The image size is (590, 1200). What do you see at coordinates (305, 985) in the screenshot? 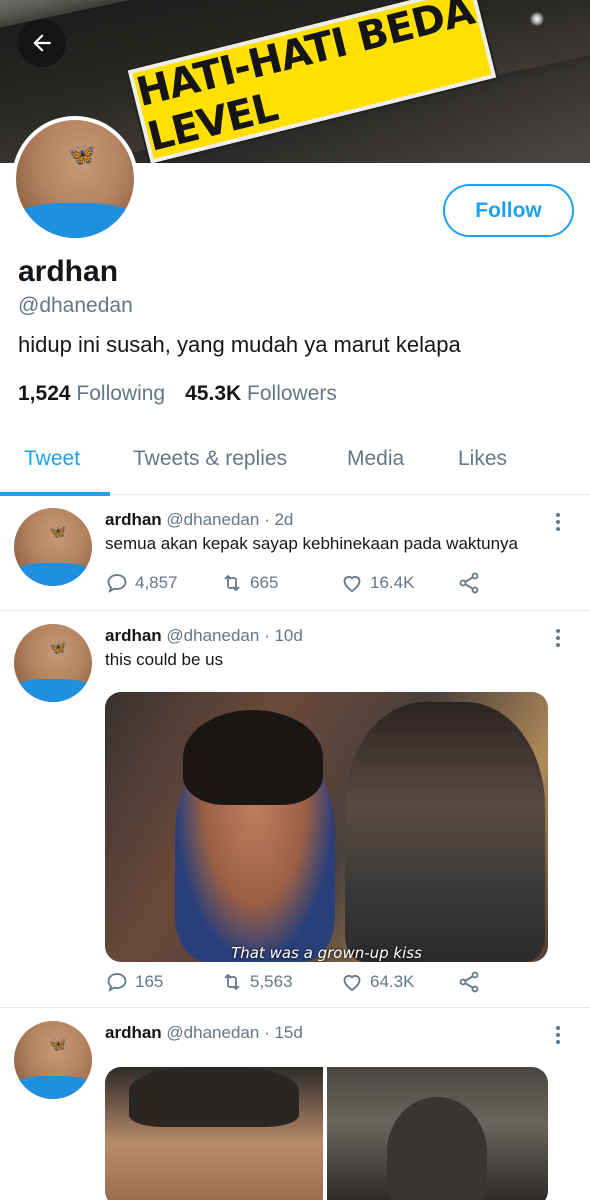
I see `tweet-actions: 165 5,563 64.3K` at bounding box center [305, 985].